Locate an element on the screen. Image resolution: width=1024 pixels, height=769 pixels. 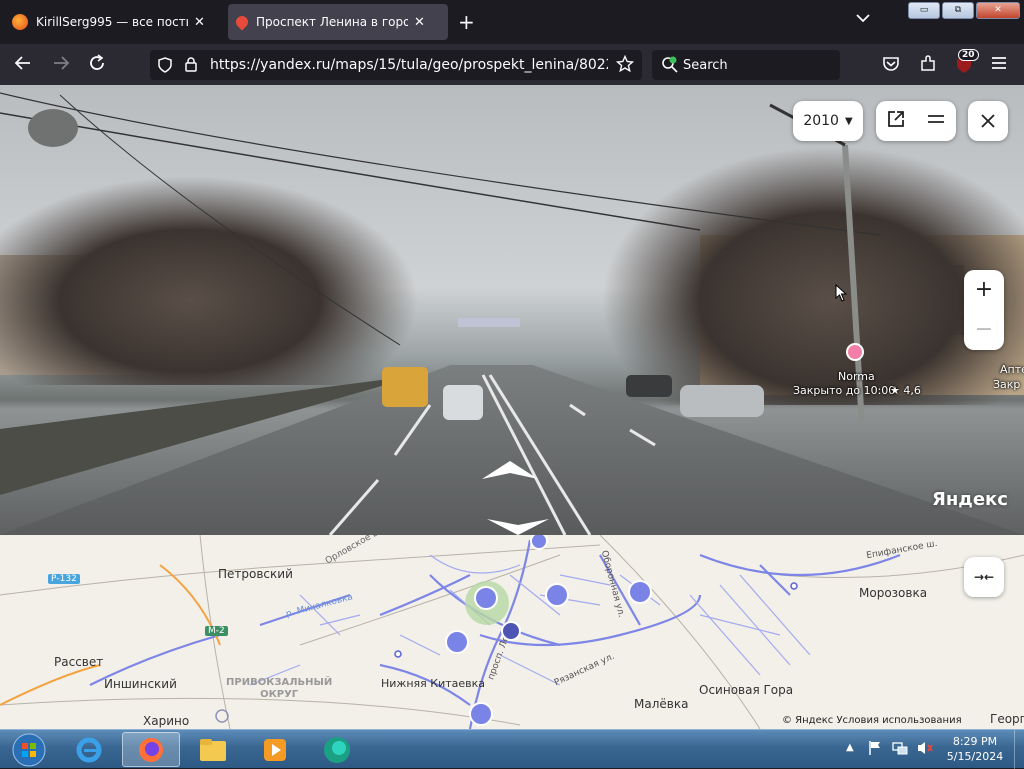
tab-favicon-icon is located at coordinates (20, 22).